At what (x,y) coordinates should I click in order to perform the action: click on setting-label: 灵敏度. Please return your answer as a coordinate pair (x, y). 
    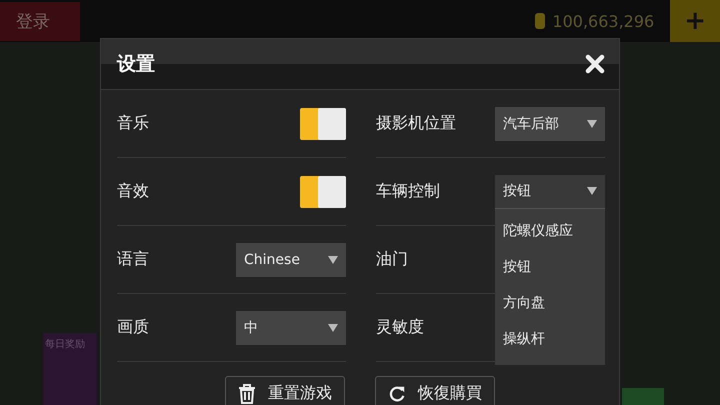
    Looking at the image, I should click on (400, 327).